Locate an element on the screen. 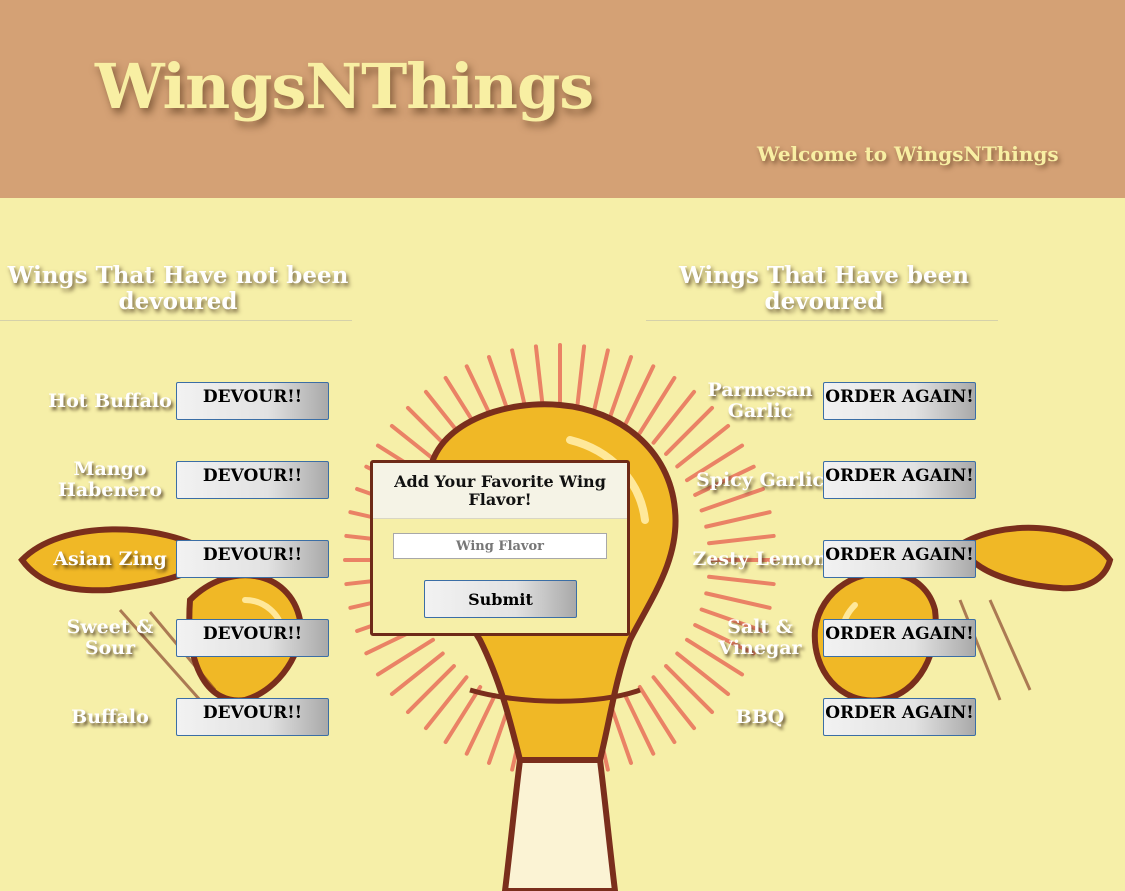 Image resolution: width=1125 pixels, height=891 pixels. devoured-divider is located at coordinates (822, 320).